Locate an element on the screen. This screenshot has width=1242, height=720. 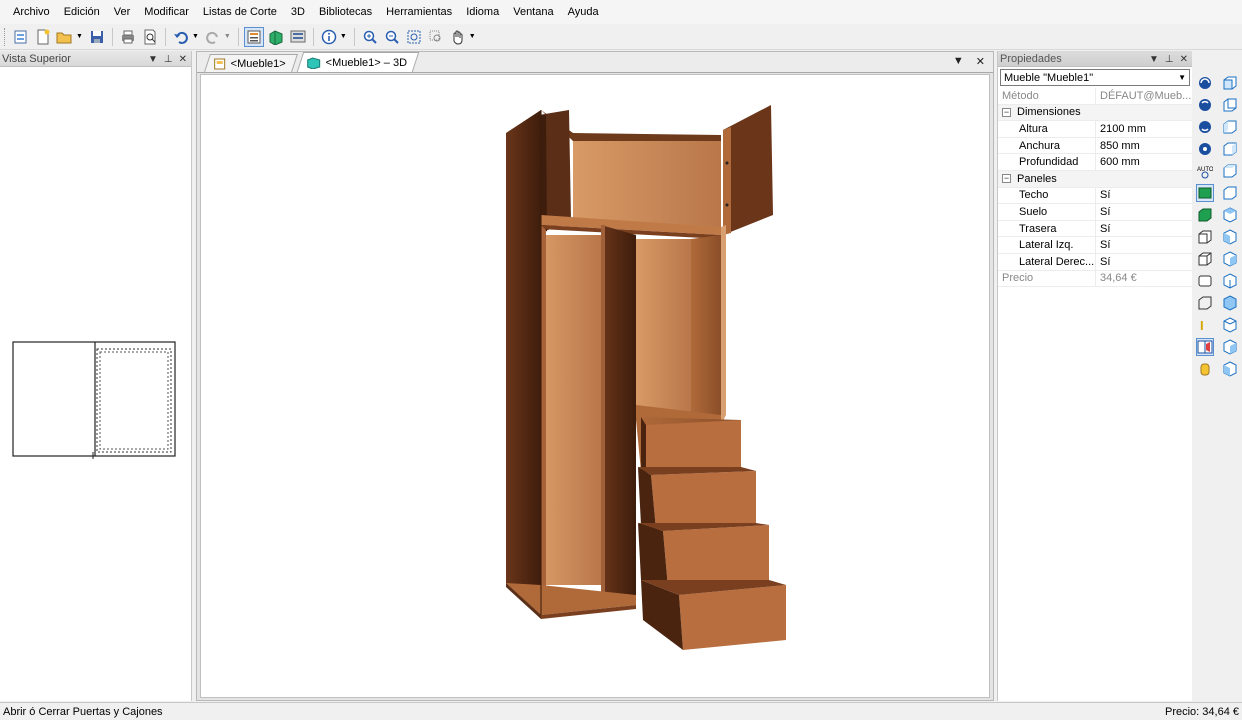
rotate-right-icon is located at coordinates (1205, 127).